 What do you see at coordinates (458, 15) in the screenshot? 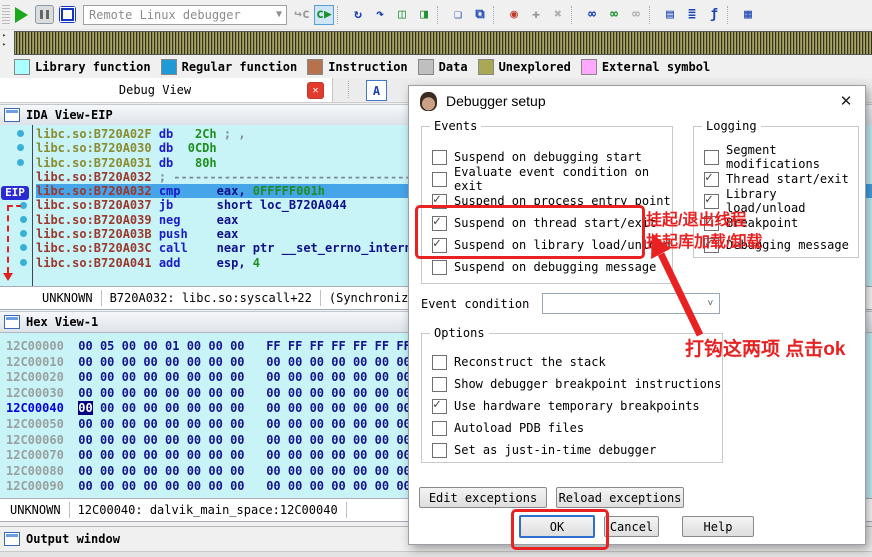
I see `open-subviews-icon: ❏` at bounding box center [458, 15].